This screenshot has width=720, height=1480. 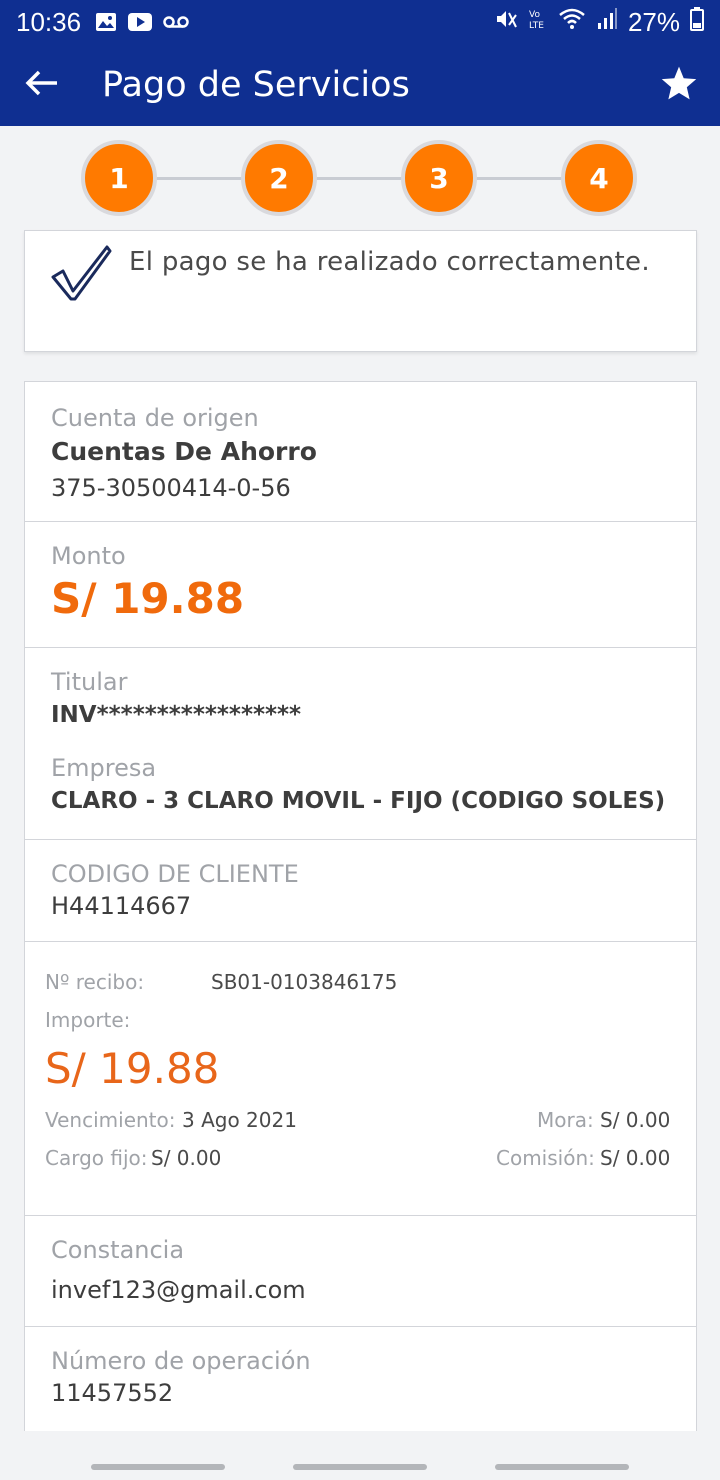 What do you see at coordinates (176, 22) in the screenshot?
I see `voicemail-icon` at bounding box center [176, 22].